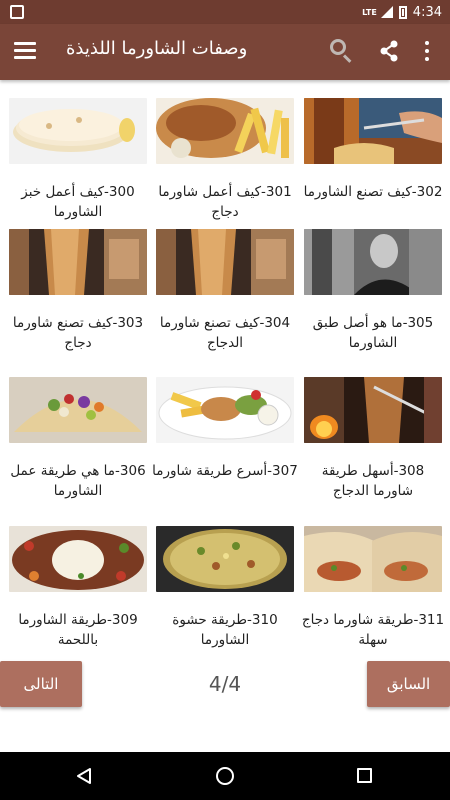 The height and width of the screenshot is (800, 450). I want to click on app-toolbar: وصفات الشاورما اللذيذة, so click(225, 52).